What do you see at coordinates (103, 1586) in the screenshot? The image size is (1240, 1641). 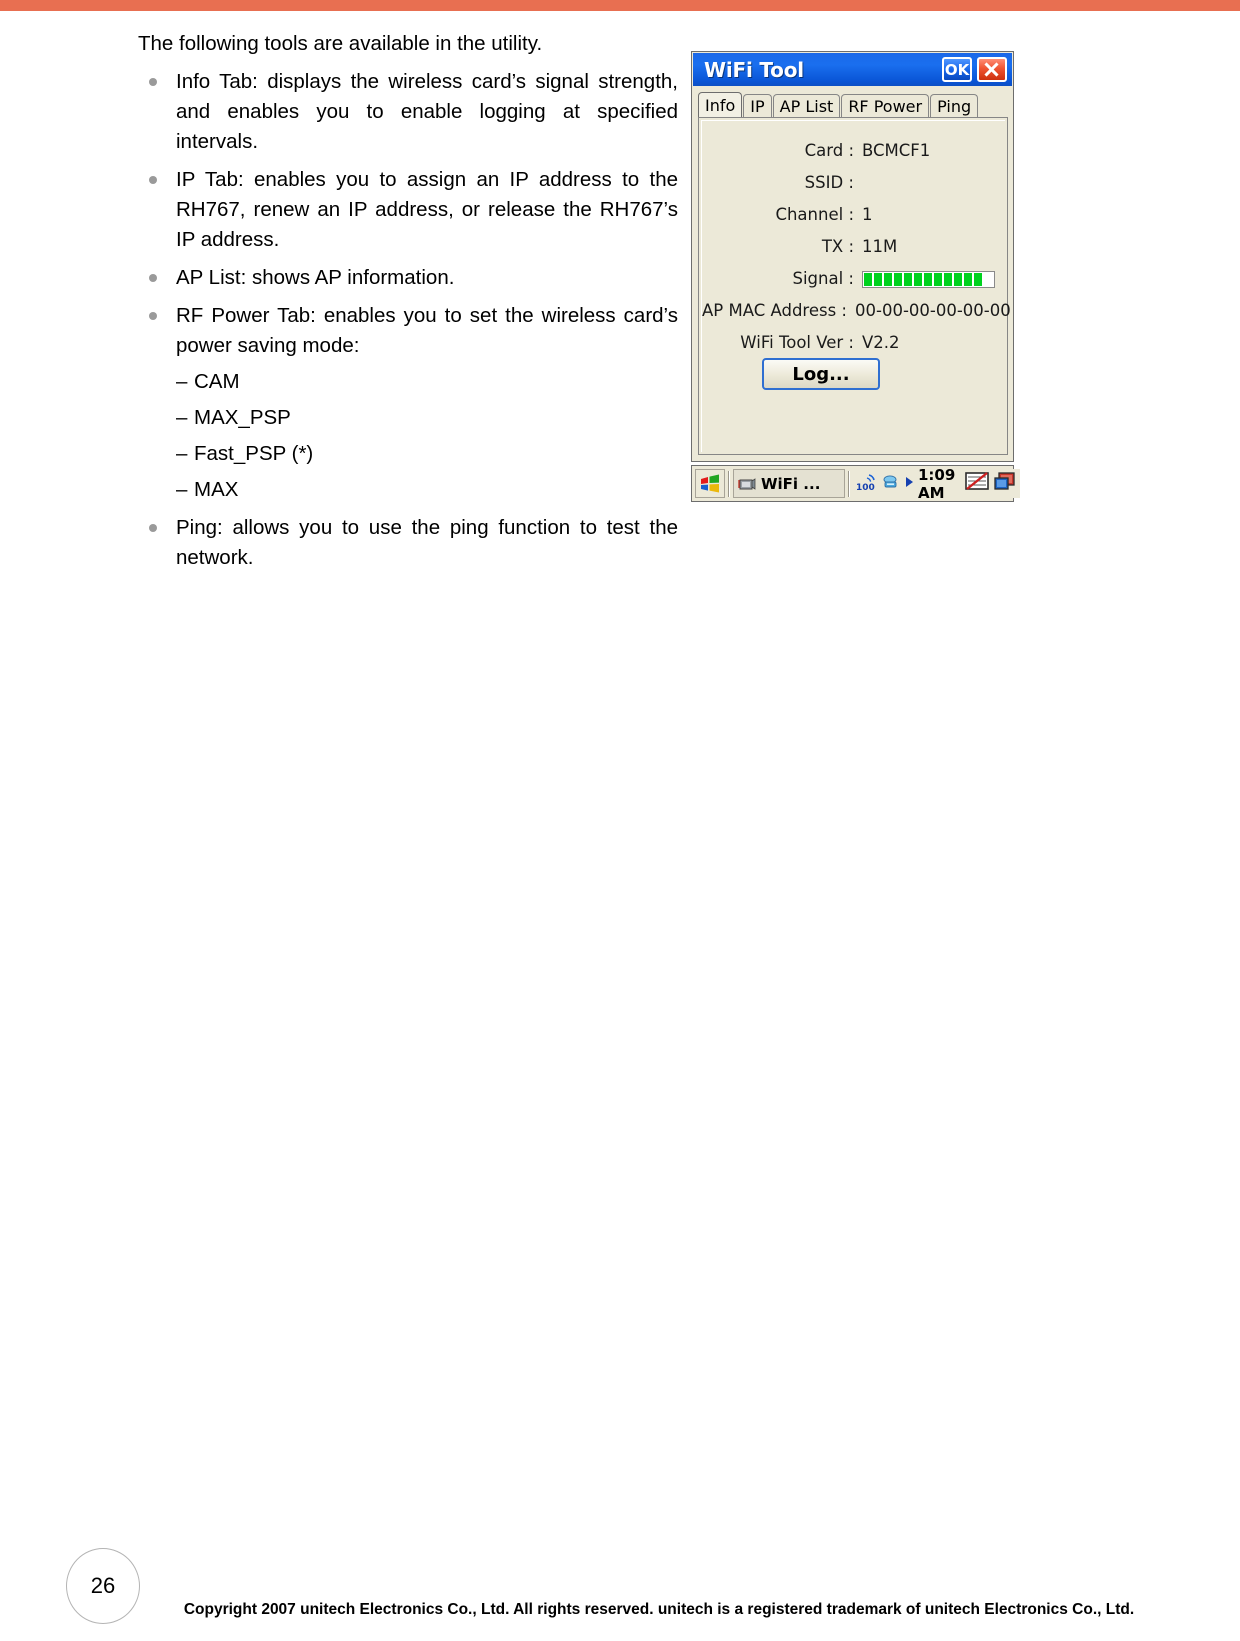 I see `page-number-badge: 26` at bounding box center [103, 1586].